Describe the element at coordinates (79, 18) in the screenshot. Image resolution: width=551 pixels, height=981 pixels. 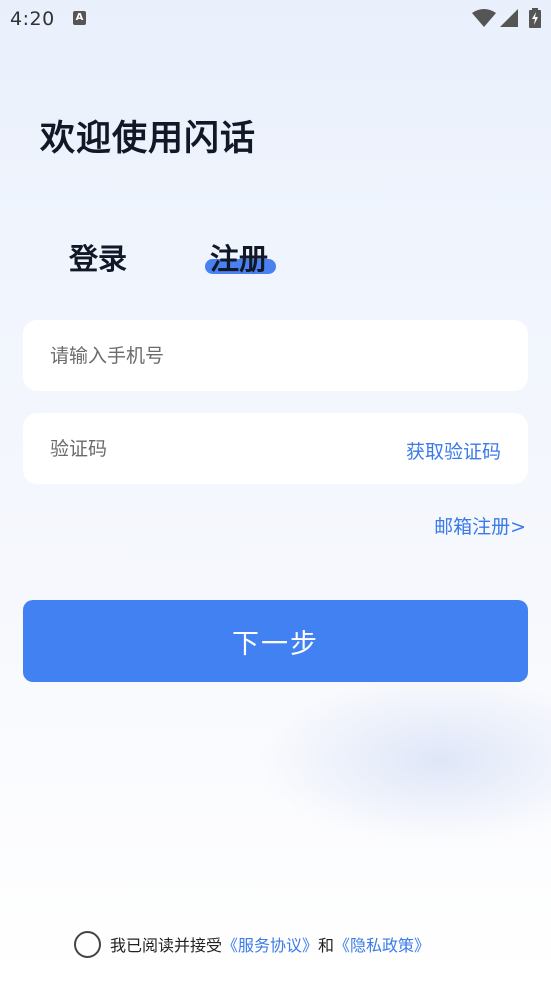
I see `accessibility-a-icon: A` at that location.